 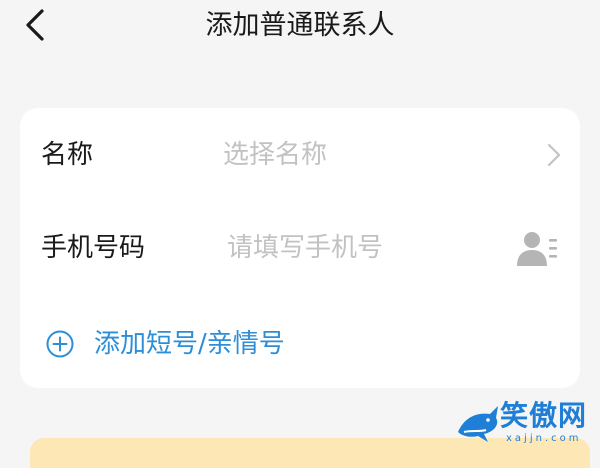 What do you see at coordinates (538, 249) in the screenshot?
I see `contact-book-icon` at bounding box center [538, 249].